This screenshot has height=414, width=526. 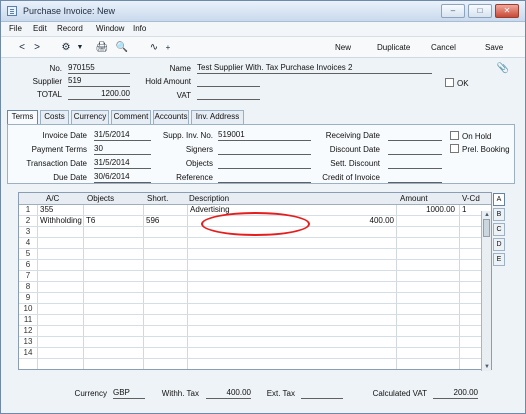 What do you see at coordinates (99, 68) in the screenshot?
I see `number-field: 970155` at bounding box center [99, 68].